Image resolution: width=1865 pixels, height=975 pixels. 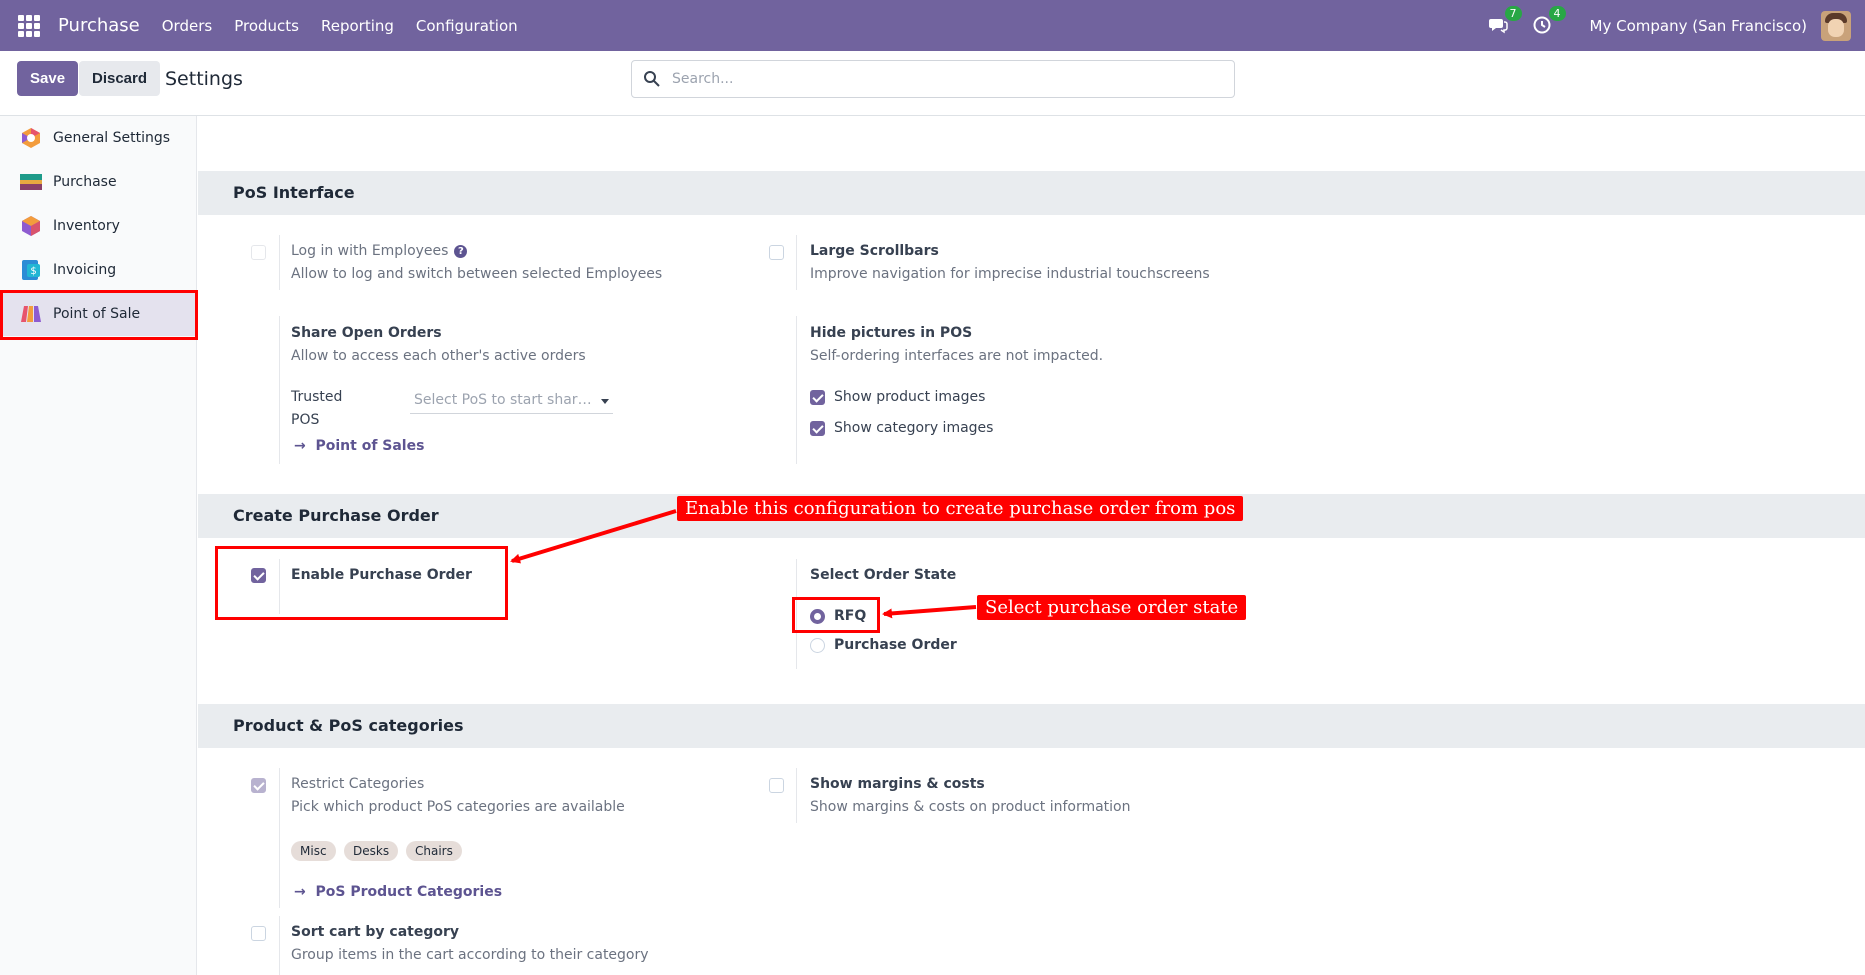 I want to click on show-category-images-checkbox, so click(x=817, y=428).